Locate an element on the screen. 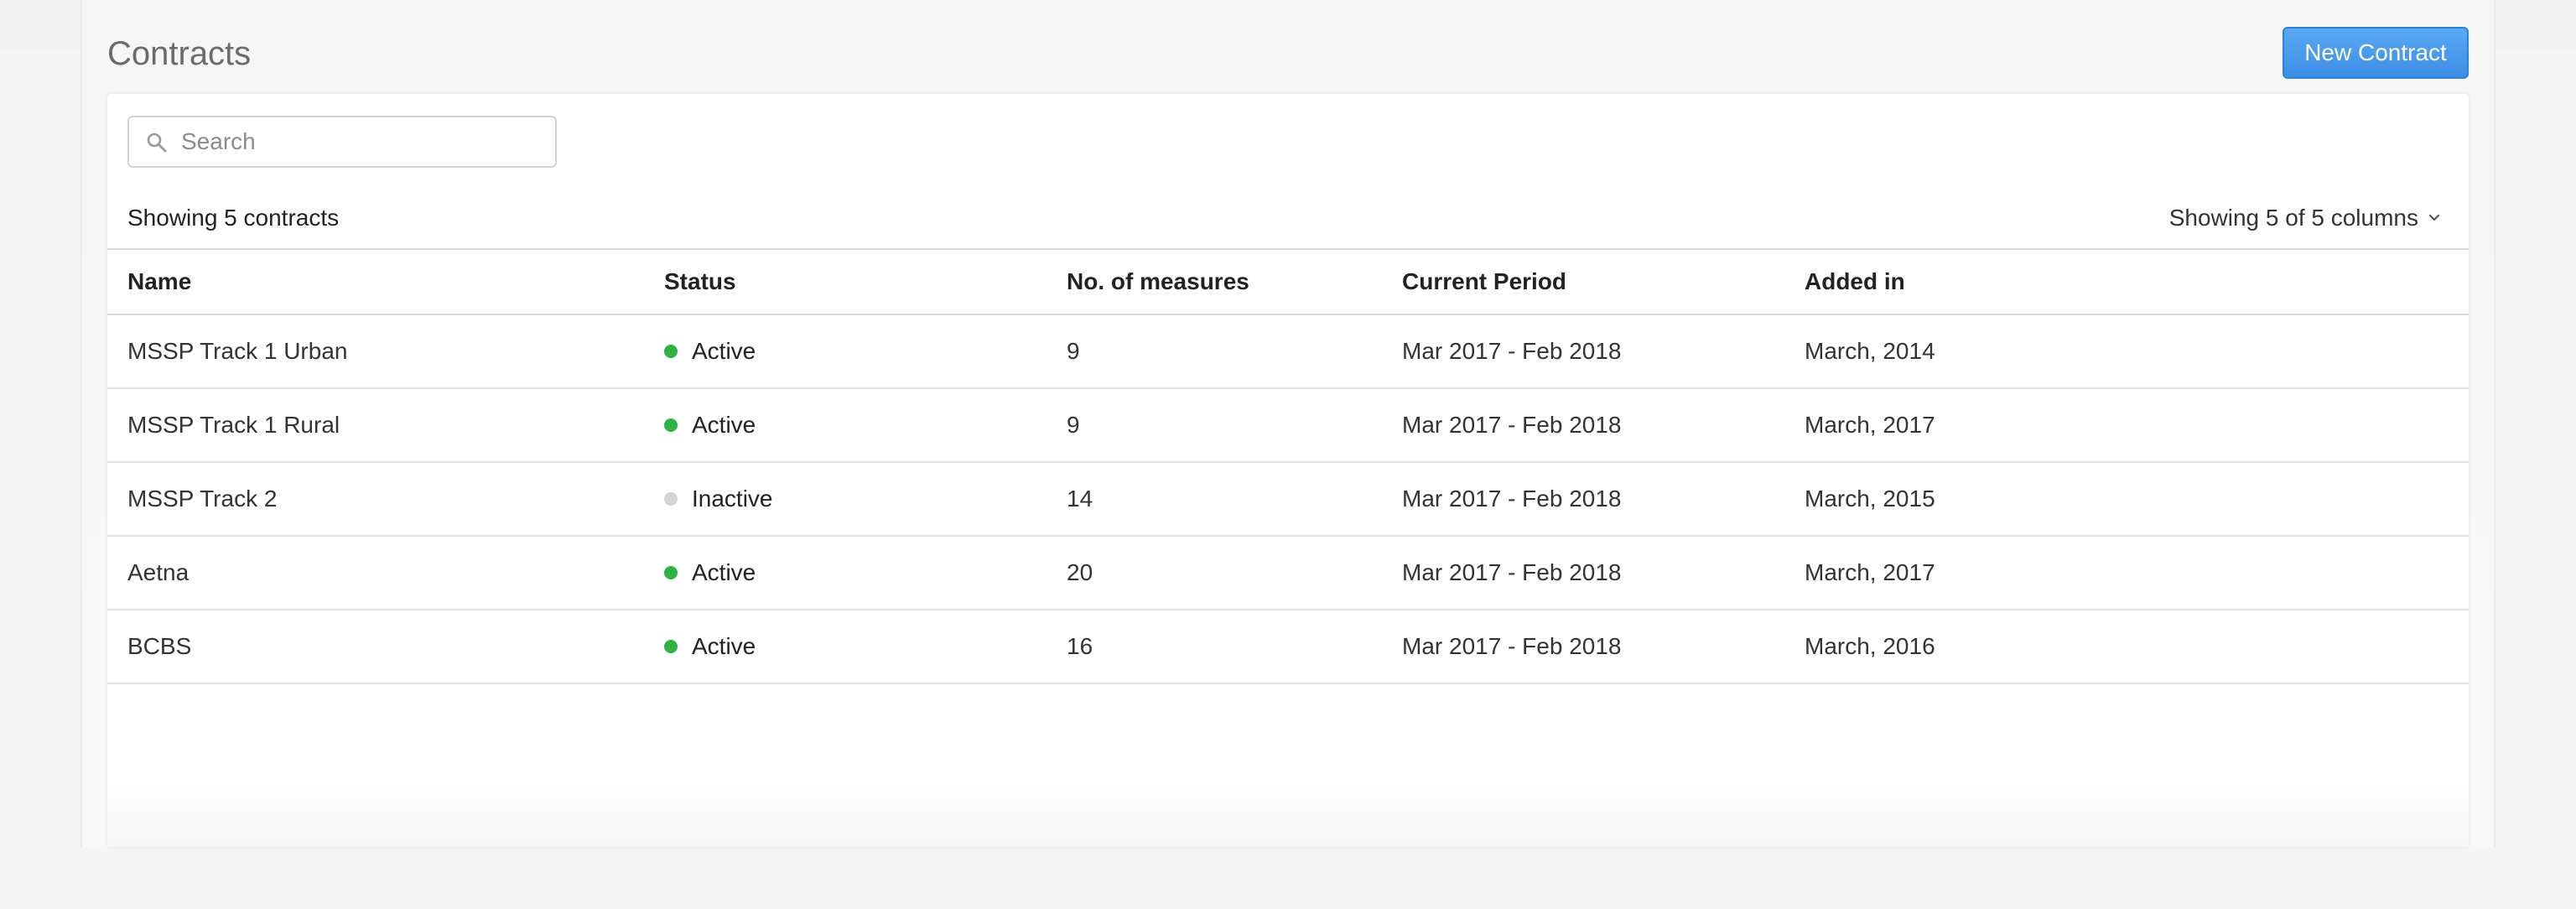 The image size is (2576, 909). column-header-current-period: Current Period is located at coordinates (1583, 281).